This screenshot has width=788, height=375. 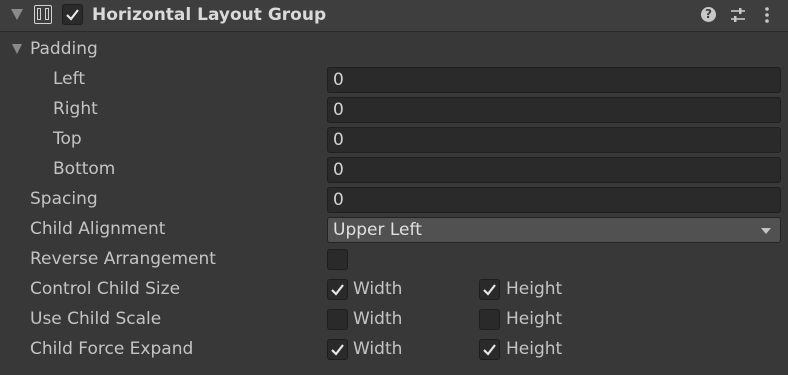 What do you see at coordinates (489, 319) in the screenshot?
I see `use-child-scale-height-checkbox` at bounding box center [489, 319].